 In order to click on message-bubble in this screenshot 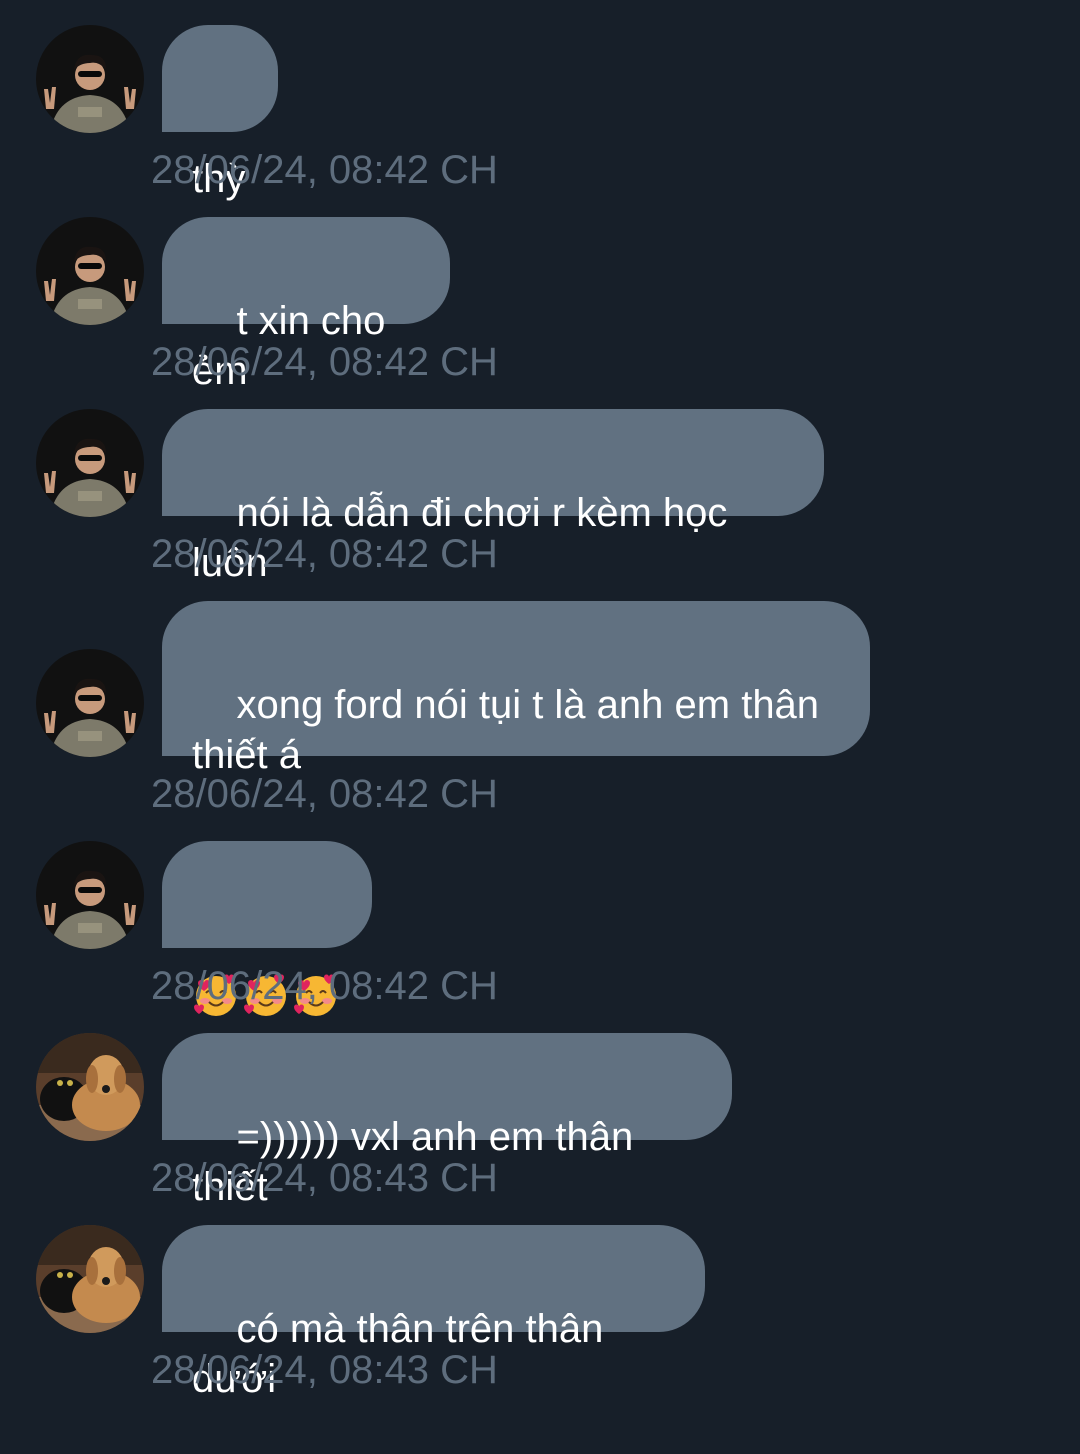, I will do `click(267, 928)`.